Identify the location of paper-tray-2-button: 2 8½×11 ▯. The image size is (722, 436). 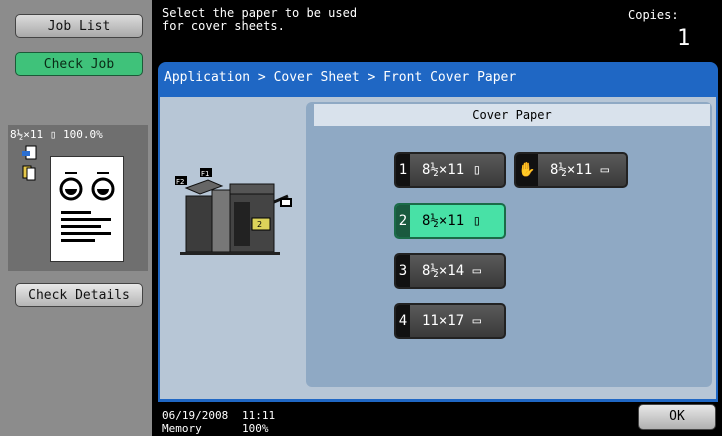
(450, 221).